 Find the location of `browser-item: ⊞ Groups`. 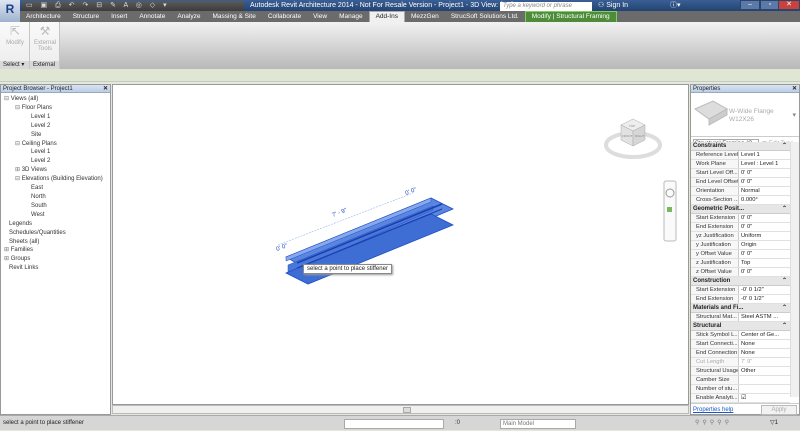

browser-item: ⊞ Groups is located at coordinates (55, 259).